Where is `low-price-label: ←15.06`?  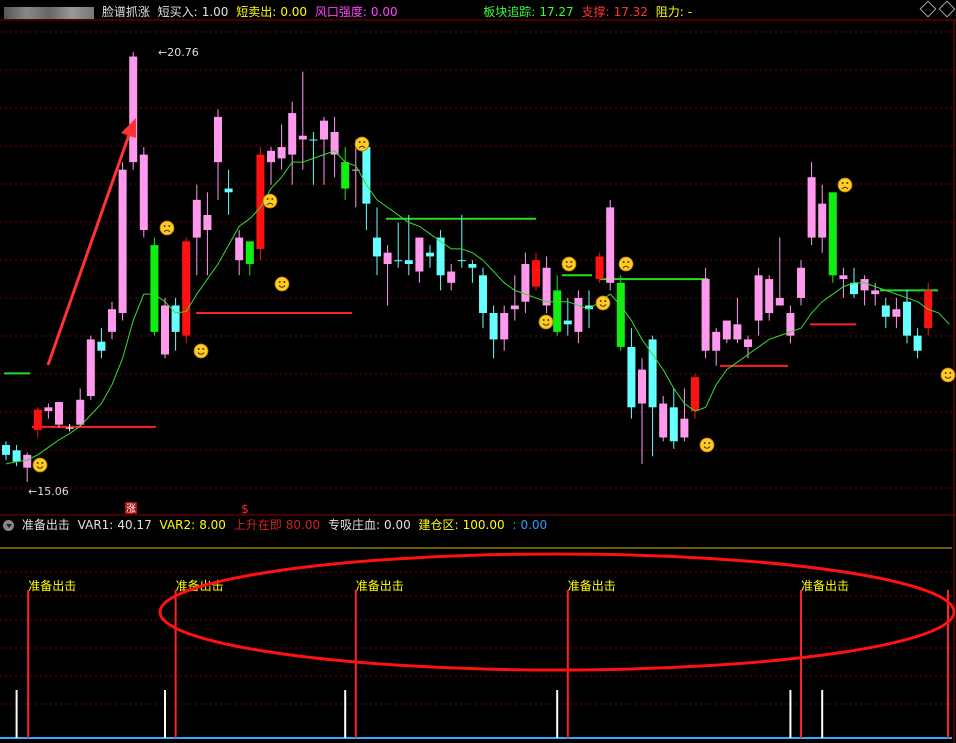
low-price-label: ←15.06 is located at coordinates (48, 491).